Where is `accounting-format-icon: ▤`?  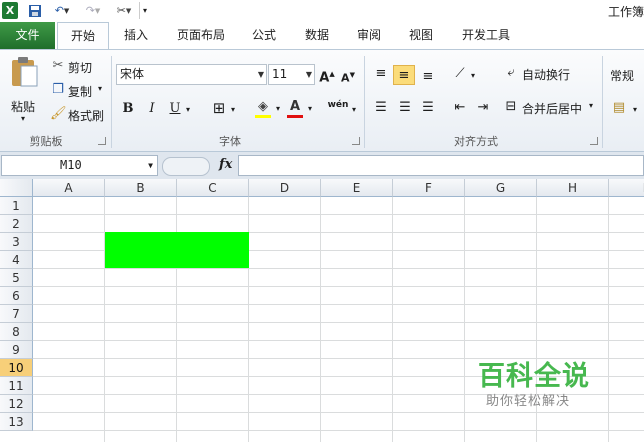
accounting-format-icon: ▤ is located at coordinates (619, 108).